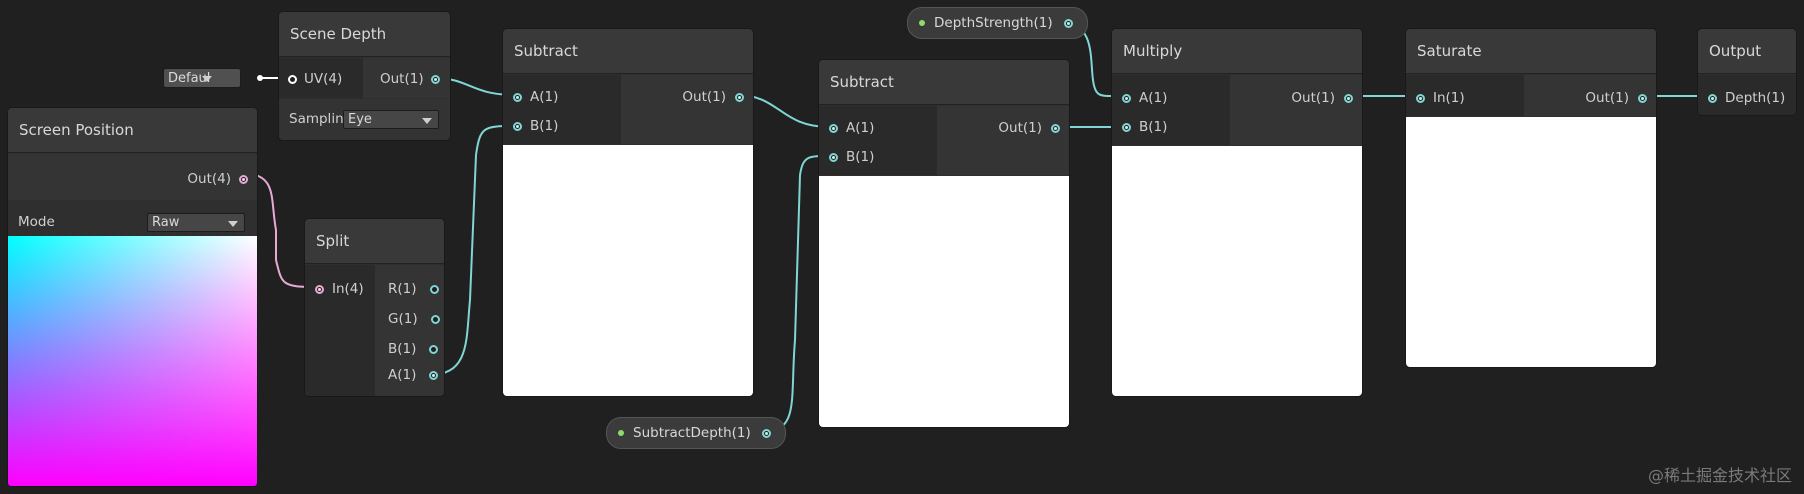 The width and height of the screenshot is (1804, 494). I want to click on port-label: Depth(1), so click(1755, 98).